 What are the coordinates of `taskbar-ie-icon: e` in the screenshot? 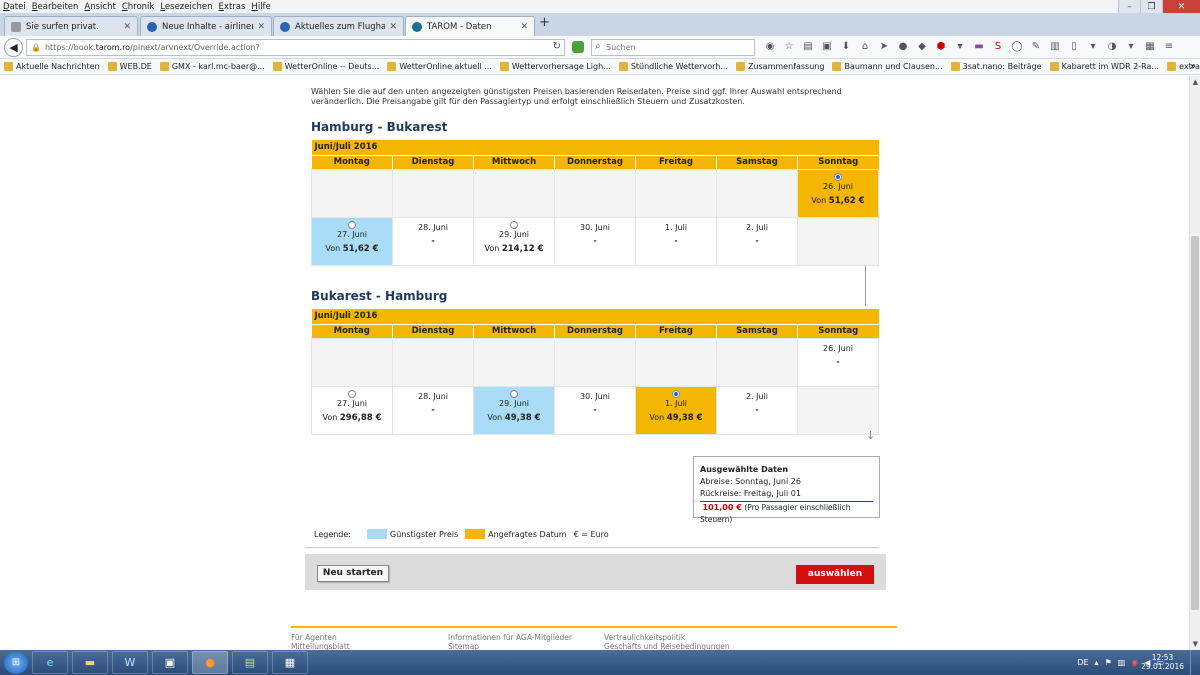 It's located at (50, 662).